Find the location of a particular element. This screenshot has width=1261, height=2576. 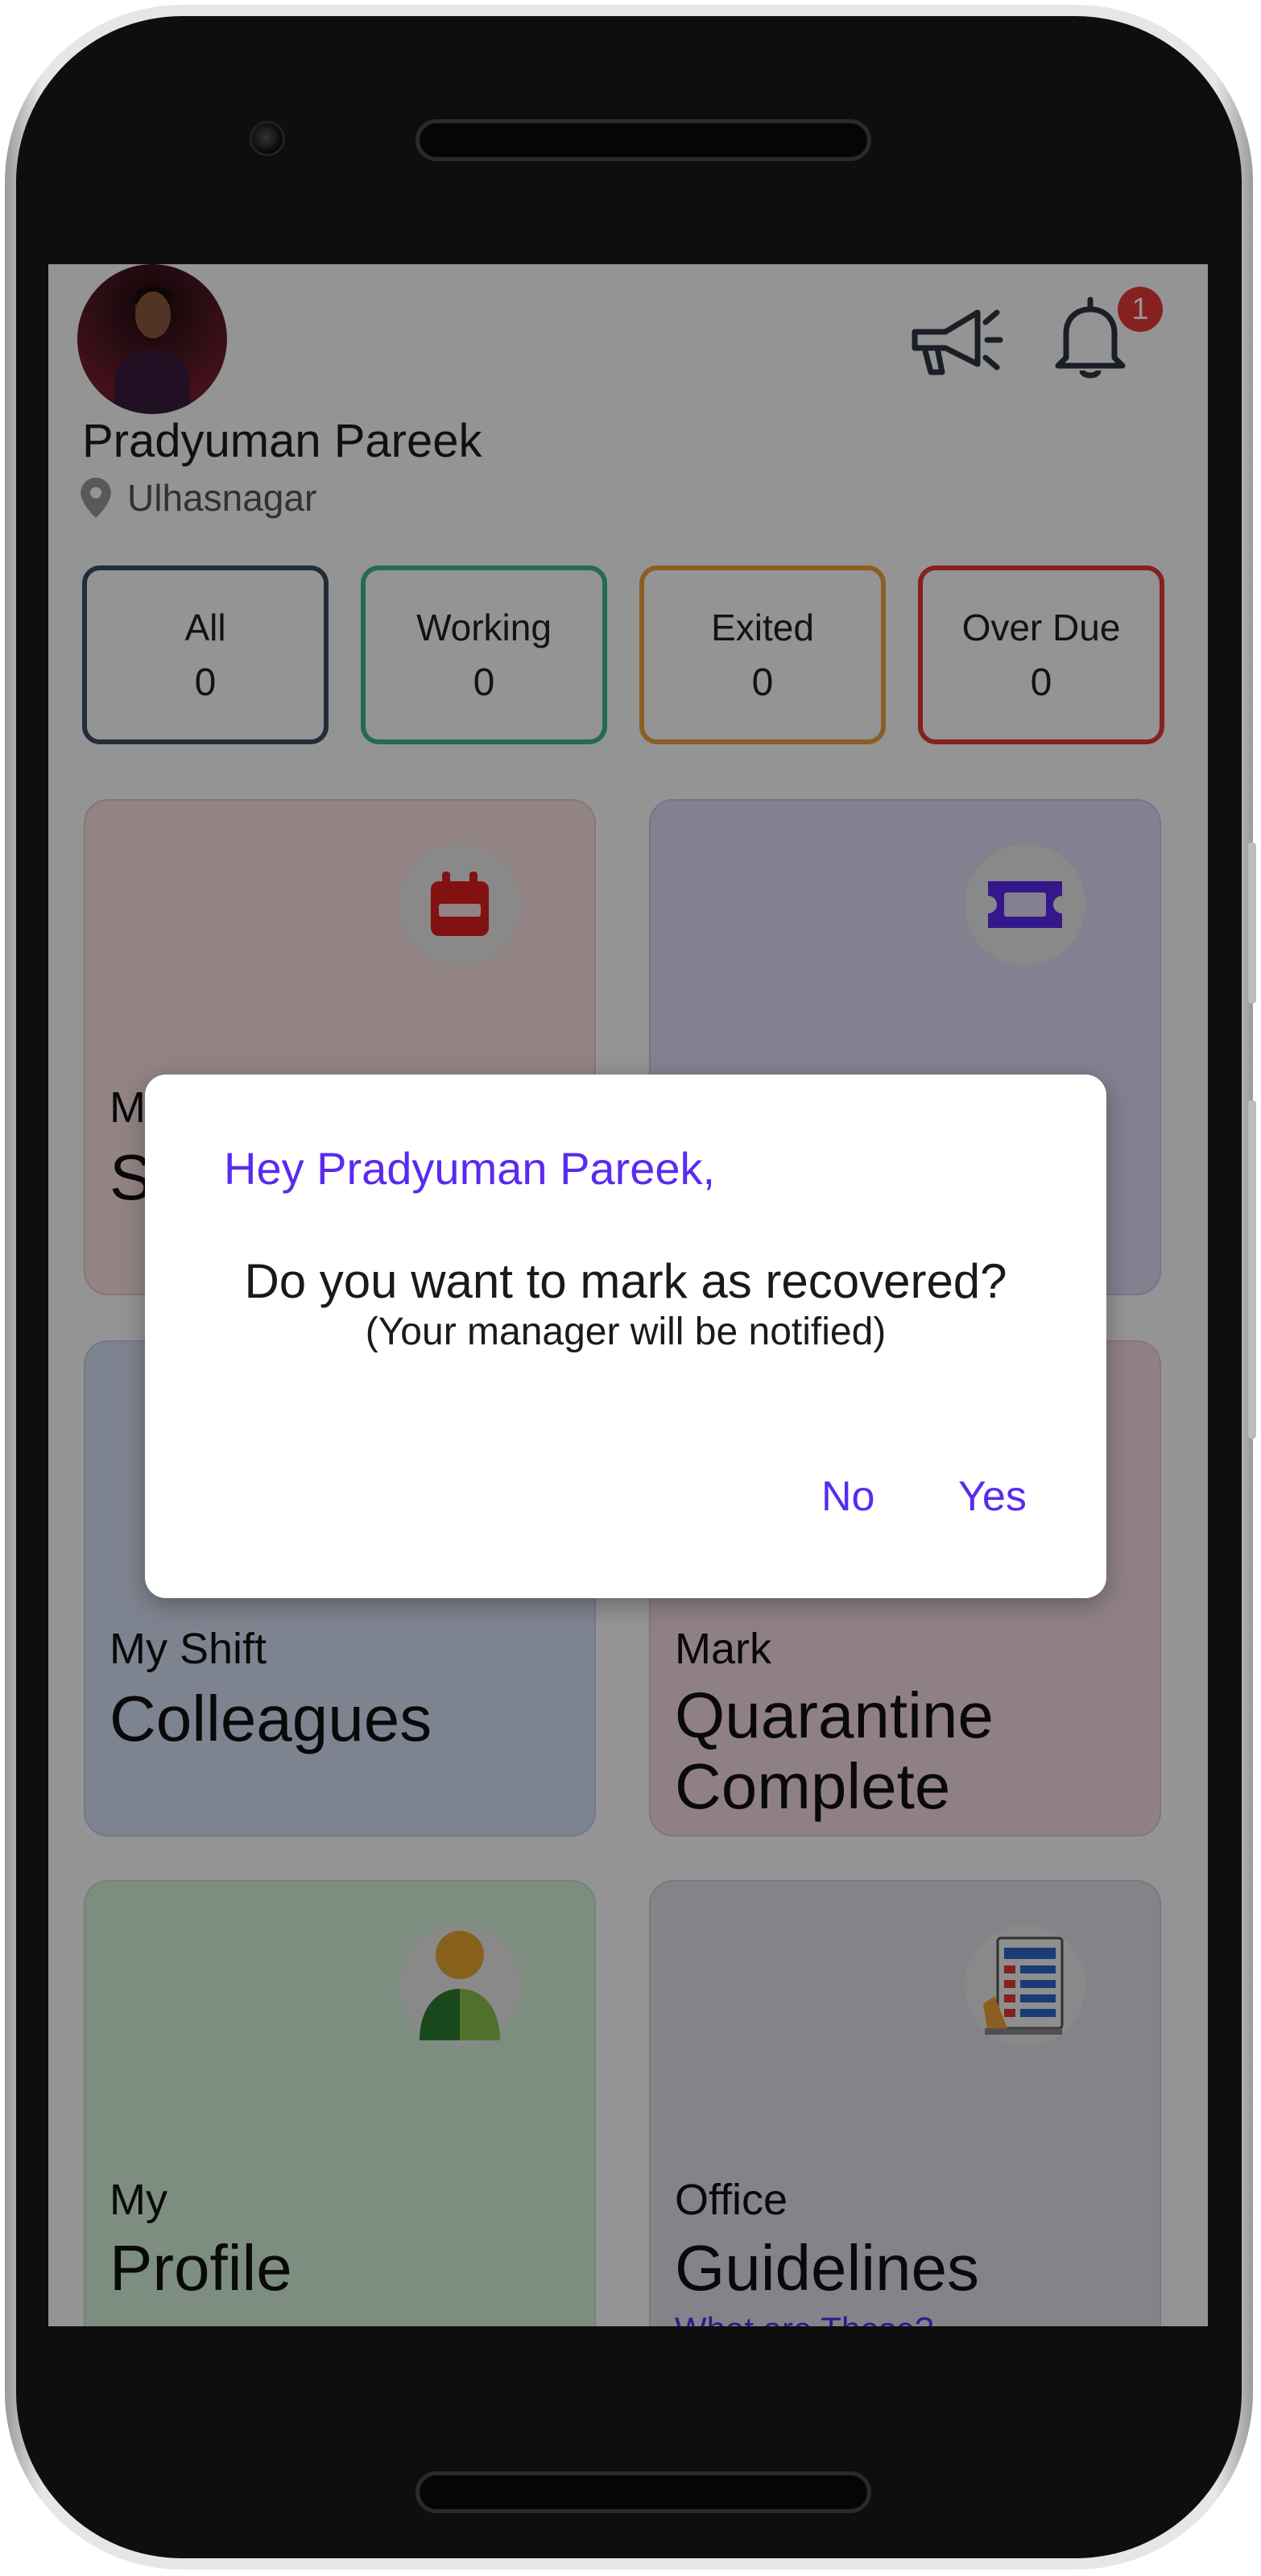

phone-power-button is located at coordinates (1252, 923).